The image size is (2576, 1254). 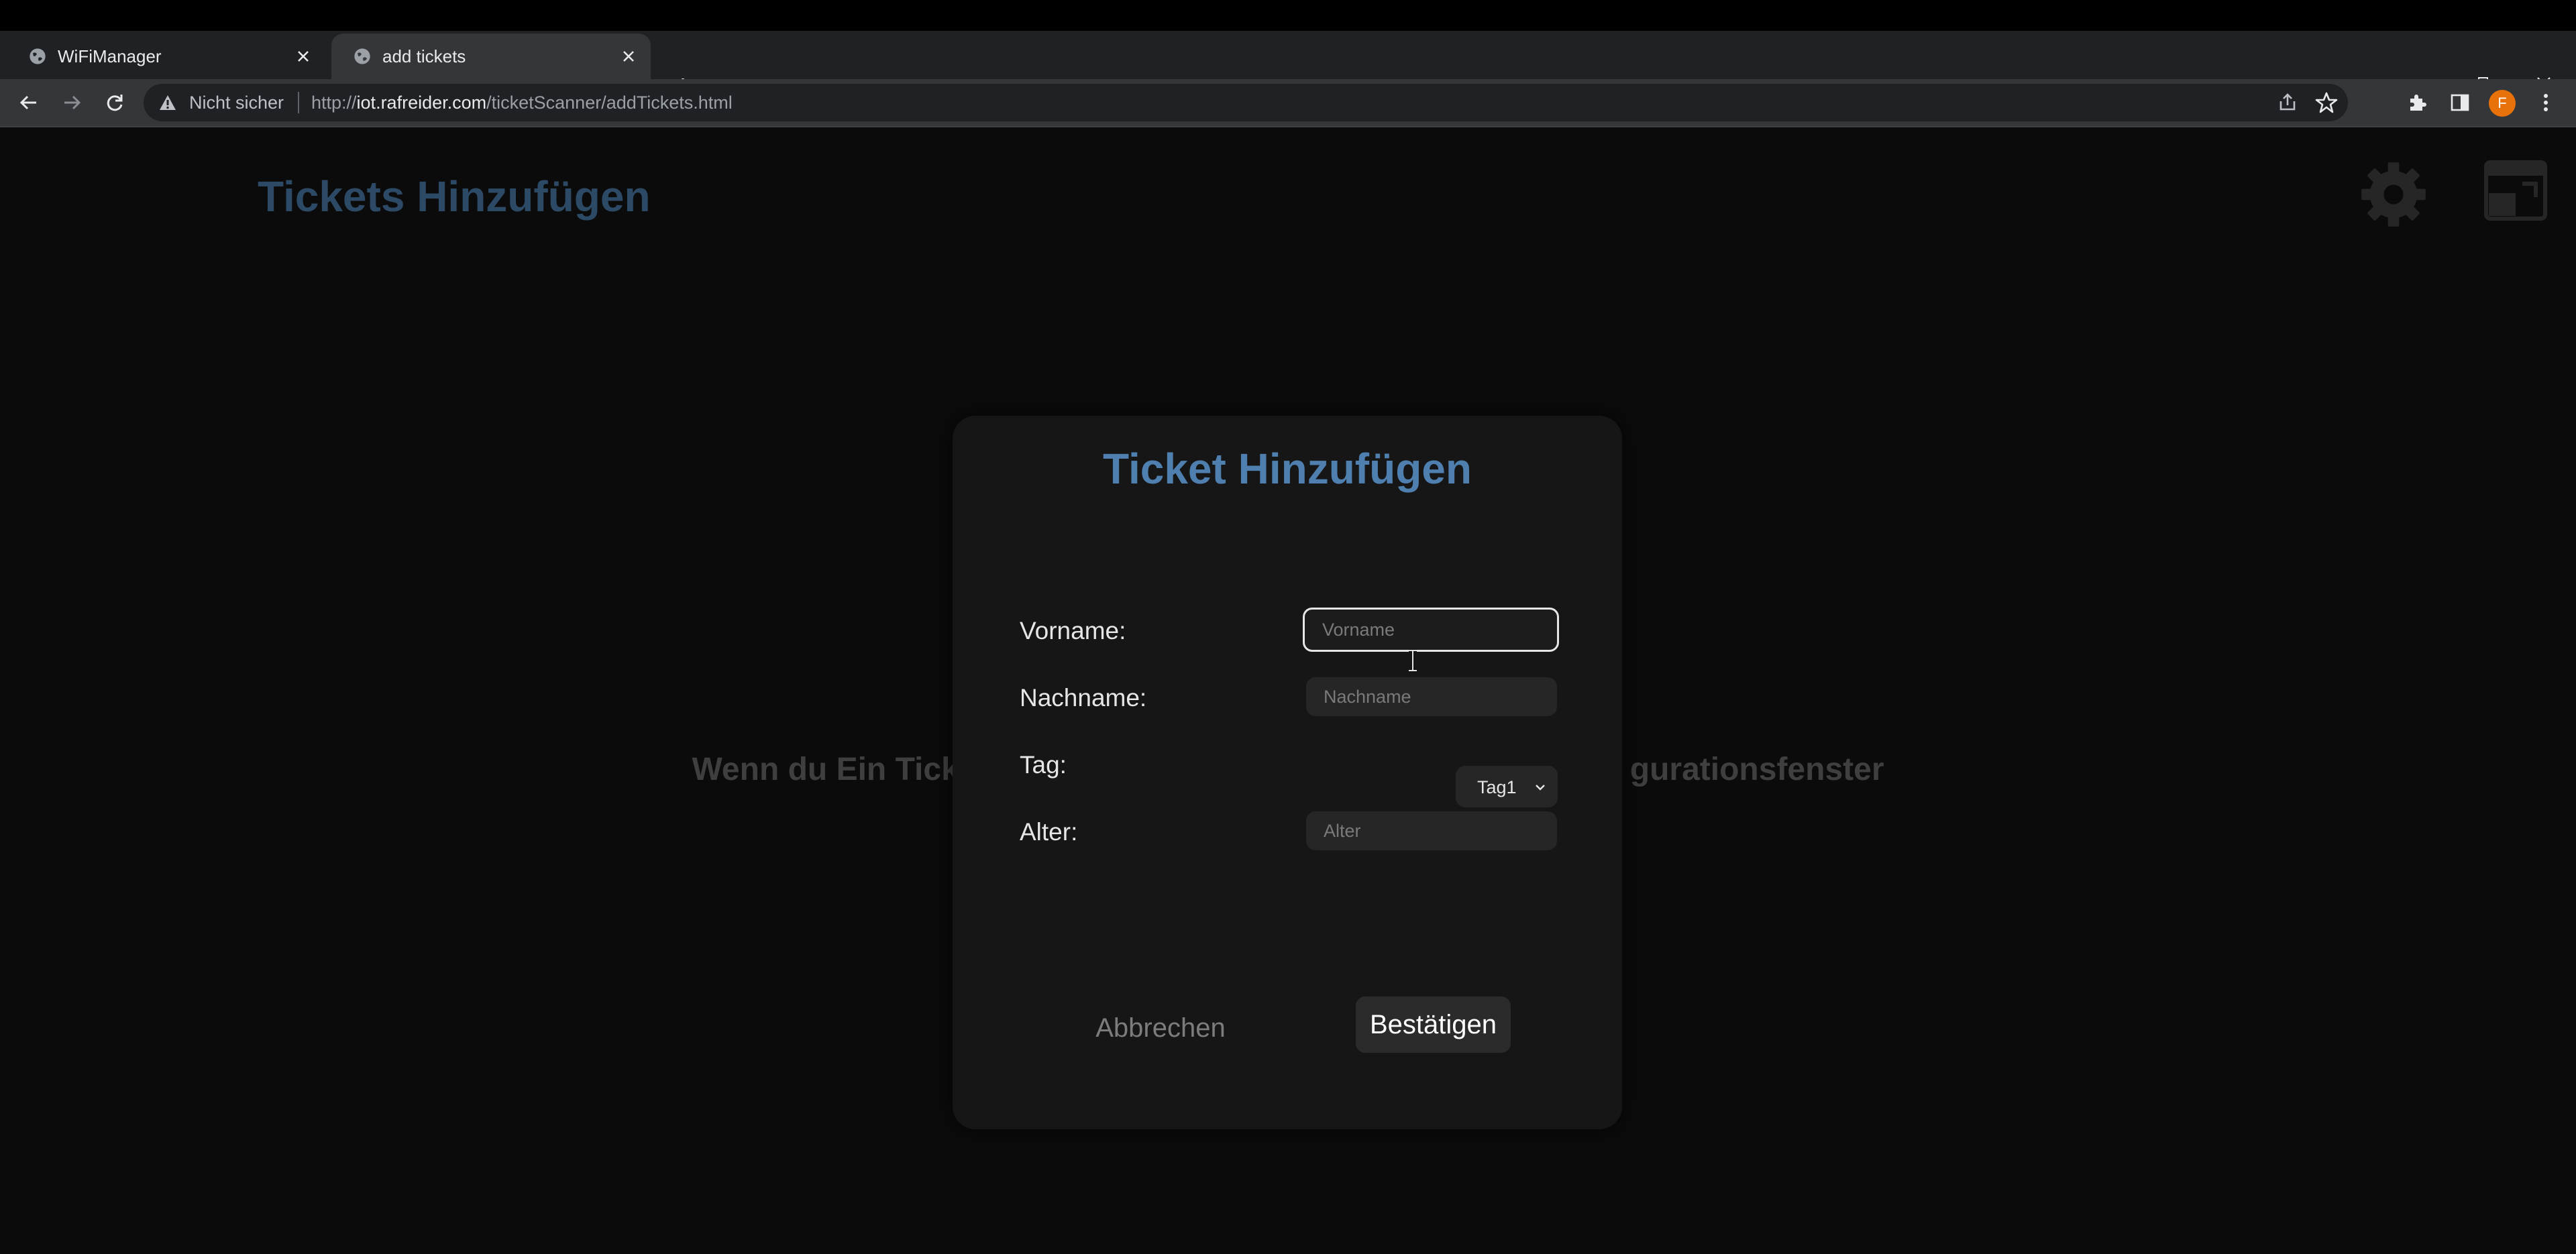 I want to click on side-panel-button, so click(x=2460, y=102).